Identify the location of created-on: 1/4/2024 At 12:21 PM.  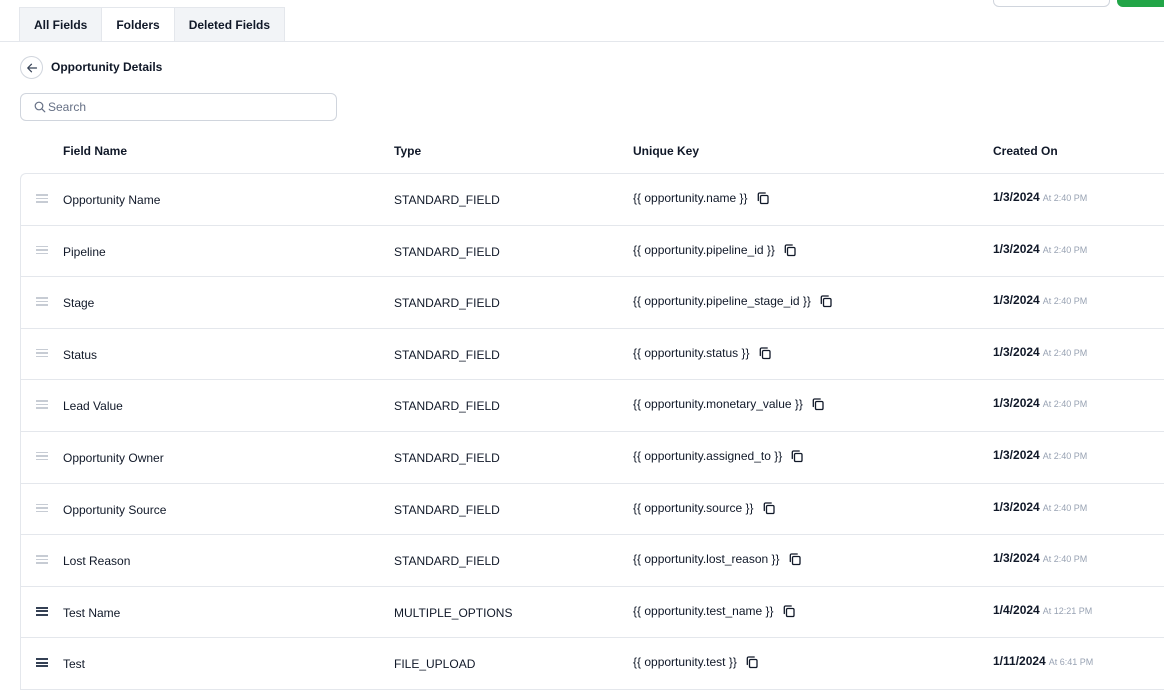
(1042, 610).